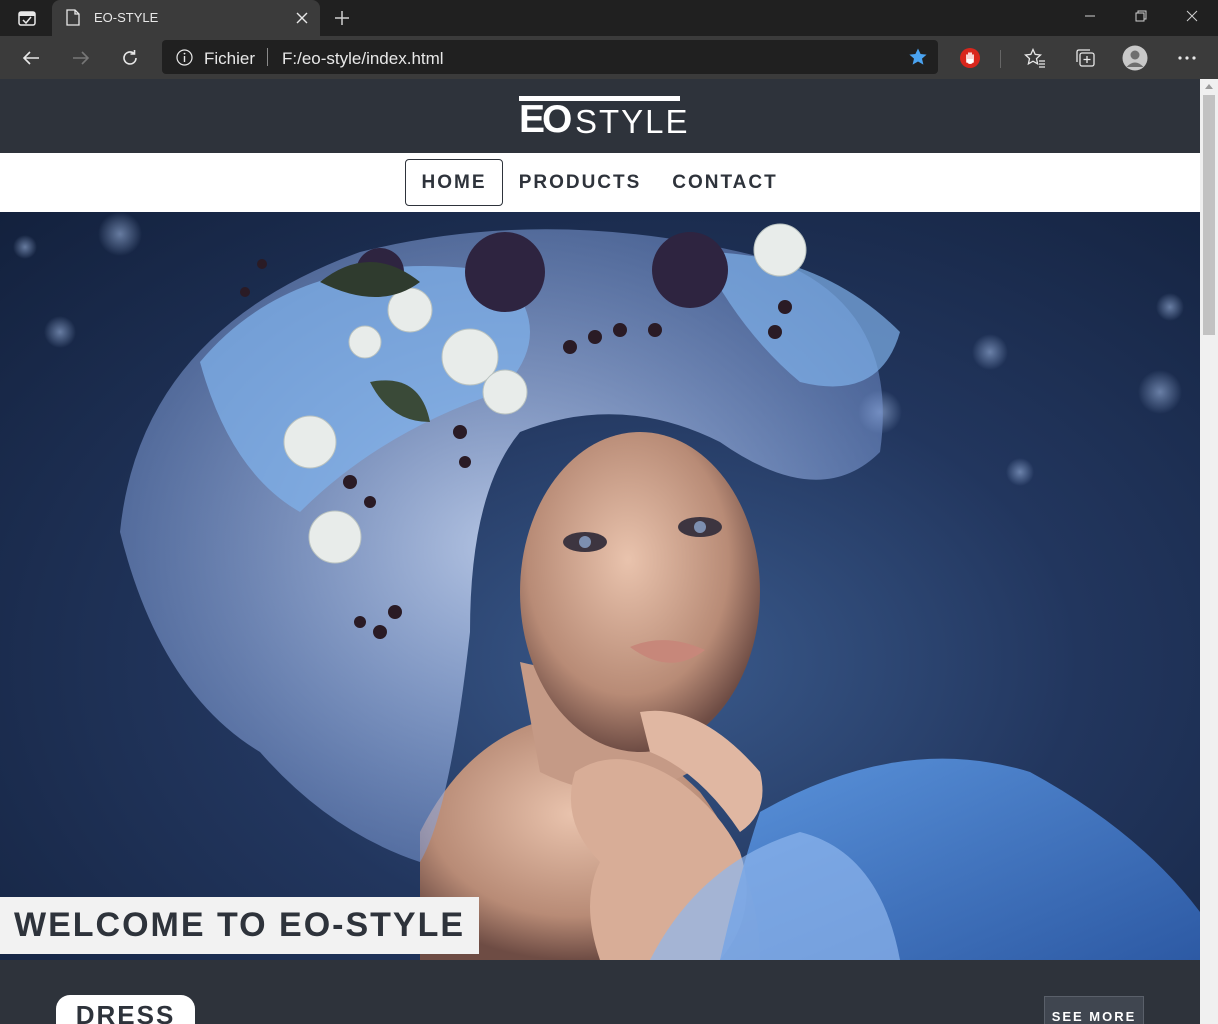 The height and width of the screenshot is (1024, 1218). I want to click on refresh-icon, so click(130, 57).